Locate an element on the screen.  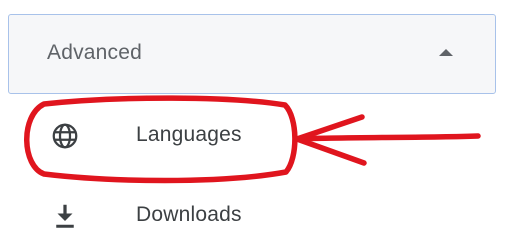
sidebar-item-label: Downloads is located at coordinates (189, 214).